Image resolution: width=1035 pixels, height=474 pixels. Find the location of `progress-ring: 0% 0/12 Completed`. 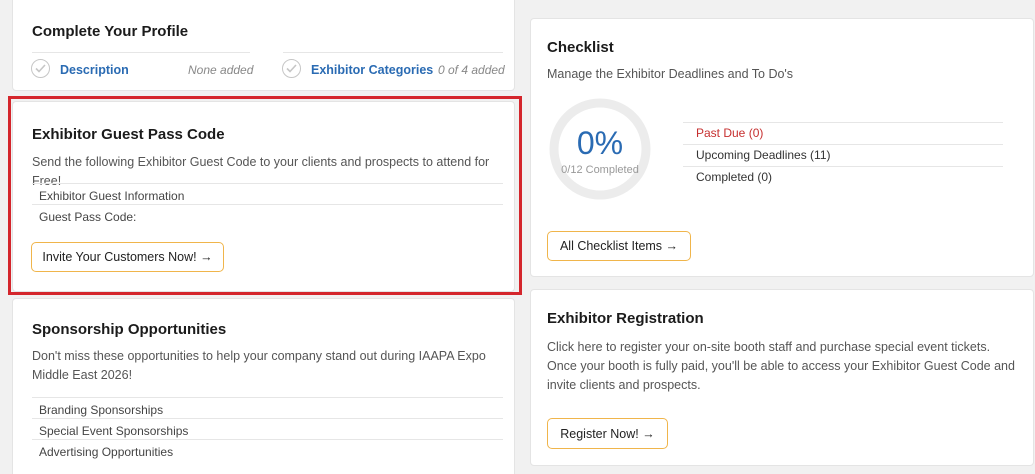

progress-ring: 0% 0/12 Completed is located at coordinates (600, 149).